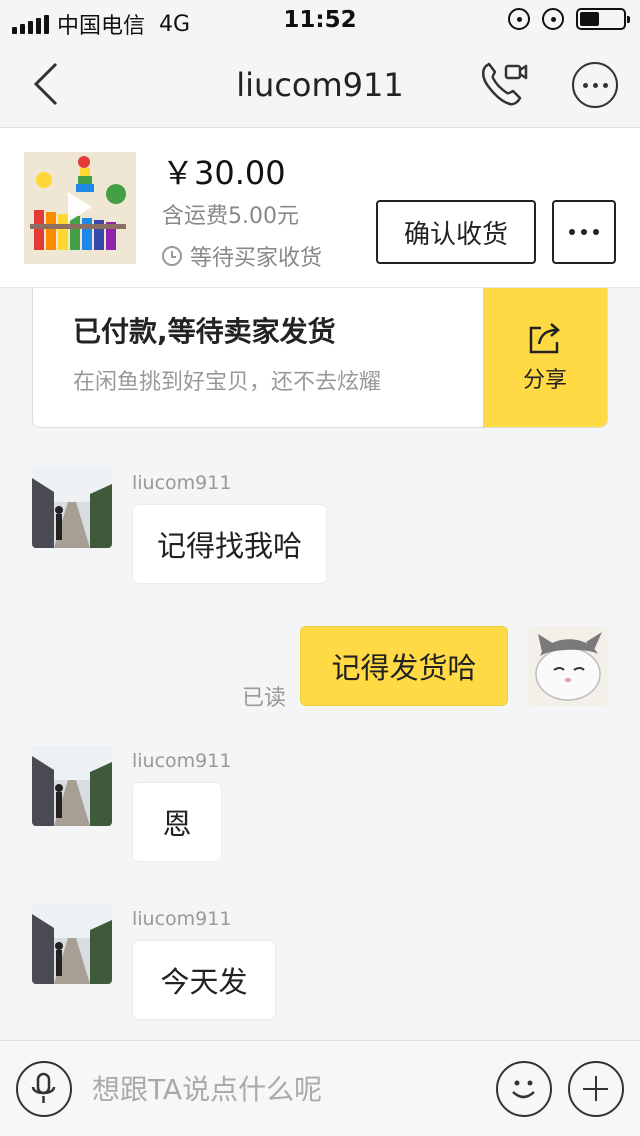 This screenshot has width=640, height=1136. Describe the element at coordinates (545, 357) in the screenshot. I see `share-button: 分享` at that location.